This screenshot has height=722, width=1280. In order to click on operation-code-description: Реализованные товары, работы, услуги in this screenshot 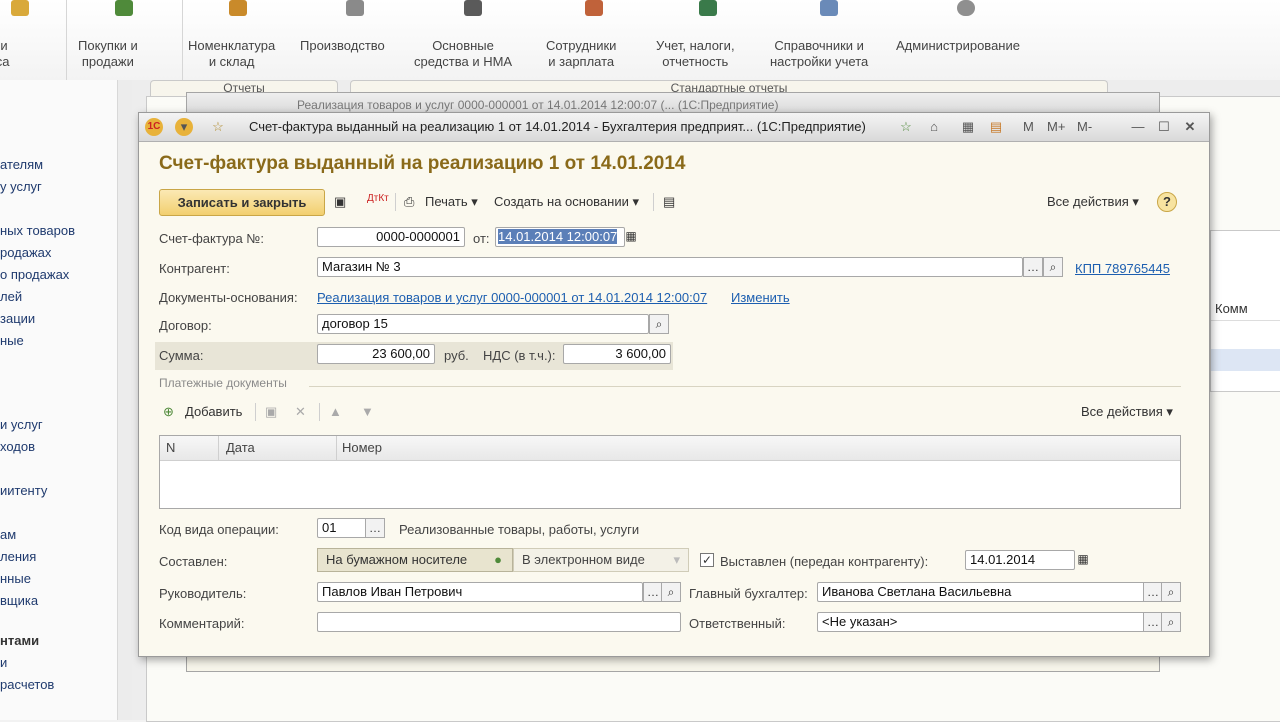, I will do `click(519, 529)`.